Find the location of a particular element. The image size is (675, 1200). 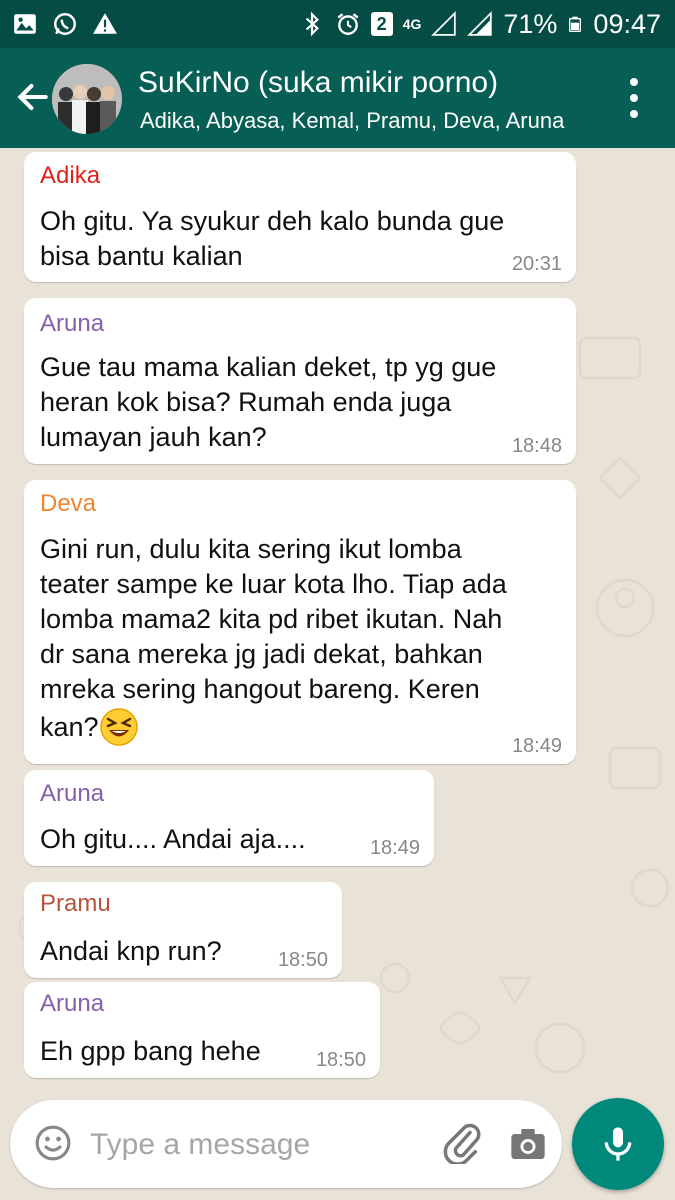

group-avatar is located at coordinates (87, 99).